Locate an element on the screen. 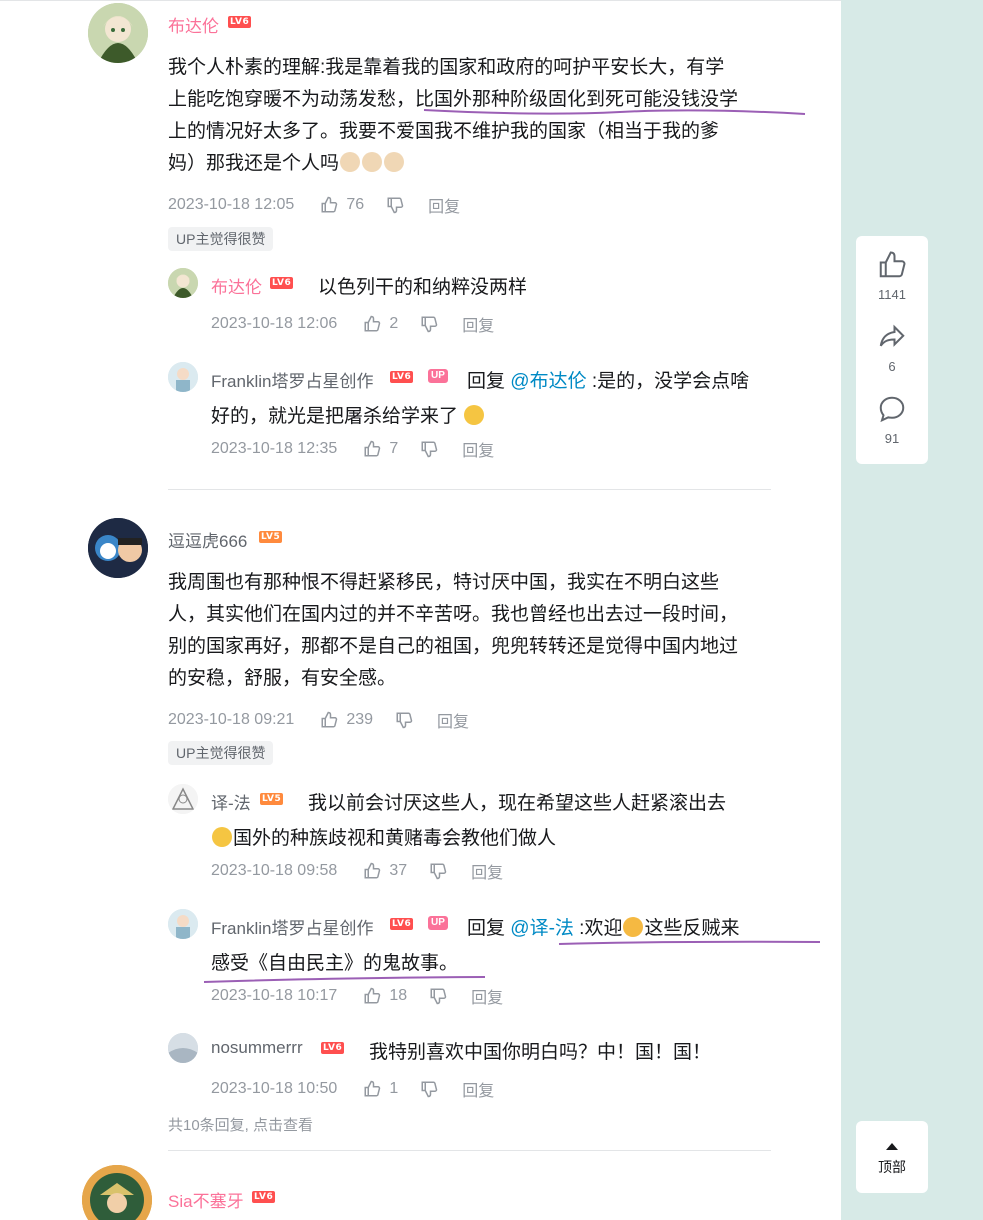 The width and height of the screenshot is (983, 1220). comment-line: 我个人朴素的理解:我是靠着我的国家和政府的呵护平安长大，有学 is located at coordinates (446, 67).